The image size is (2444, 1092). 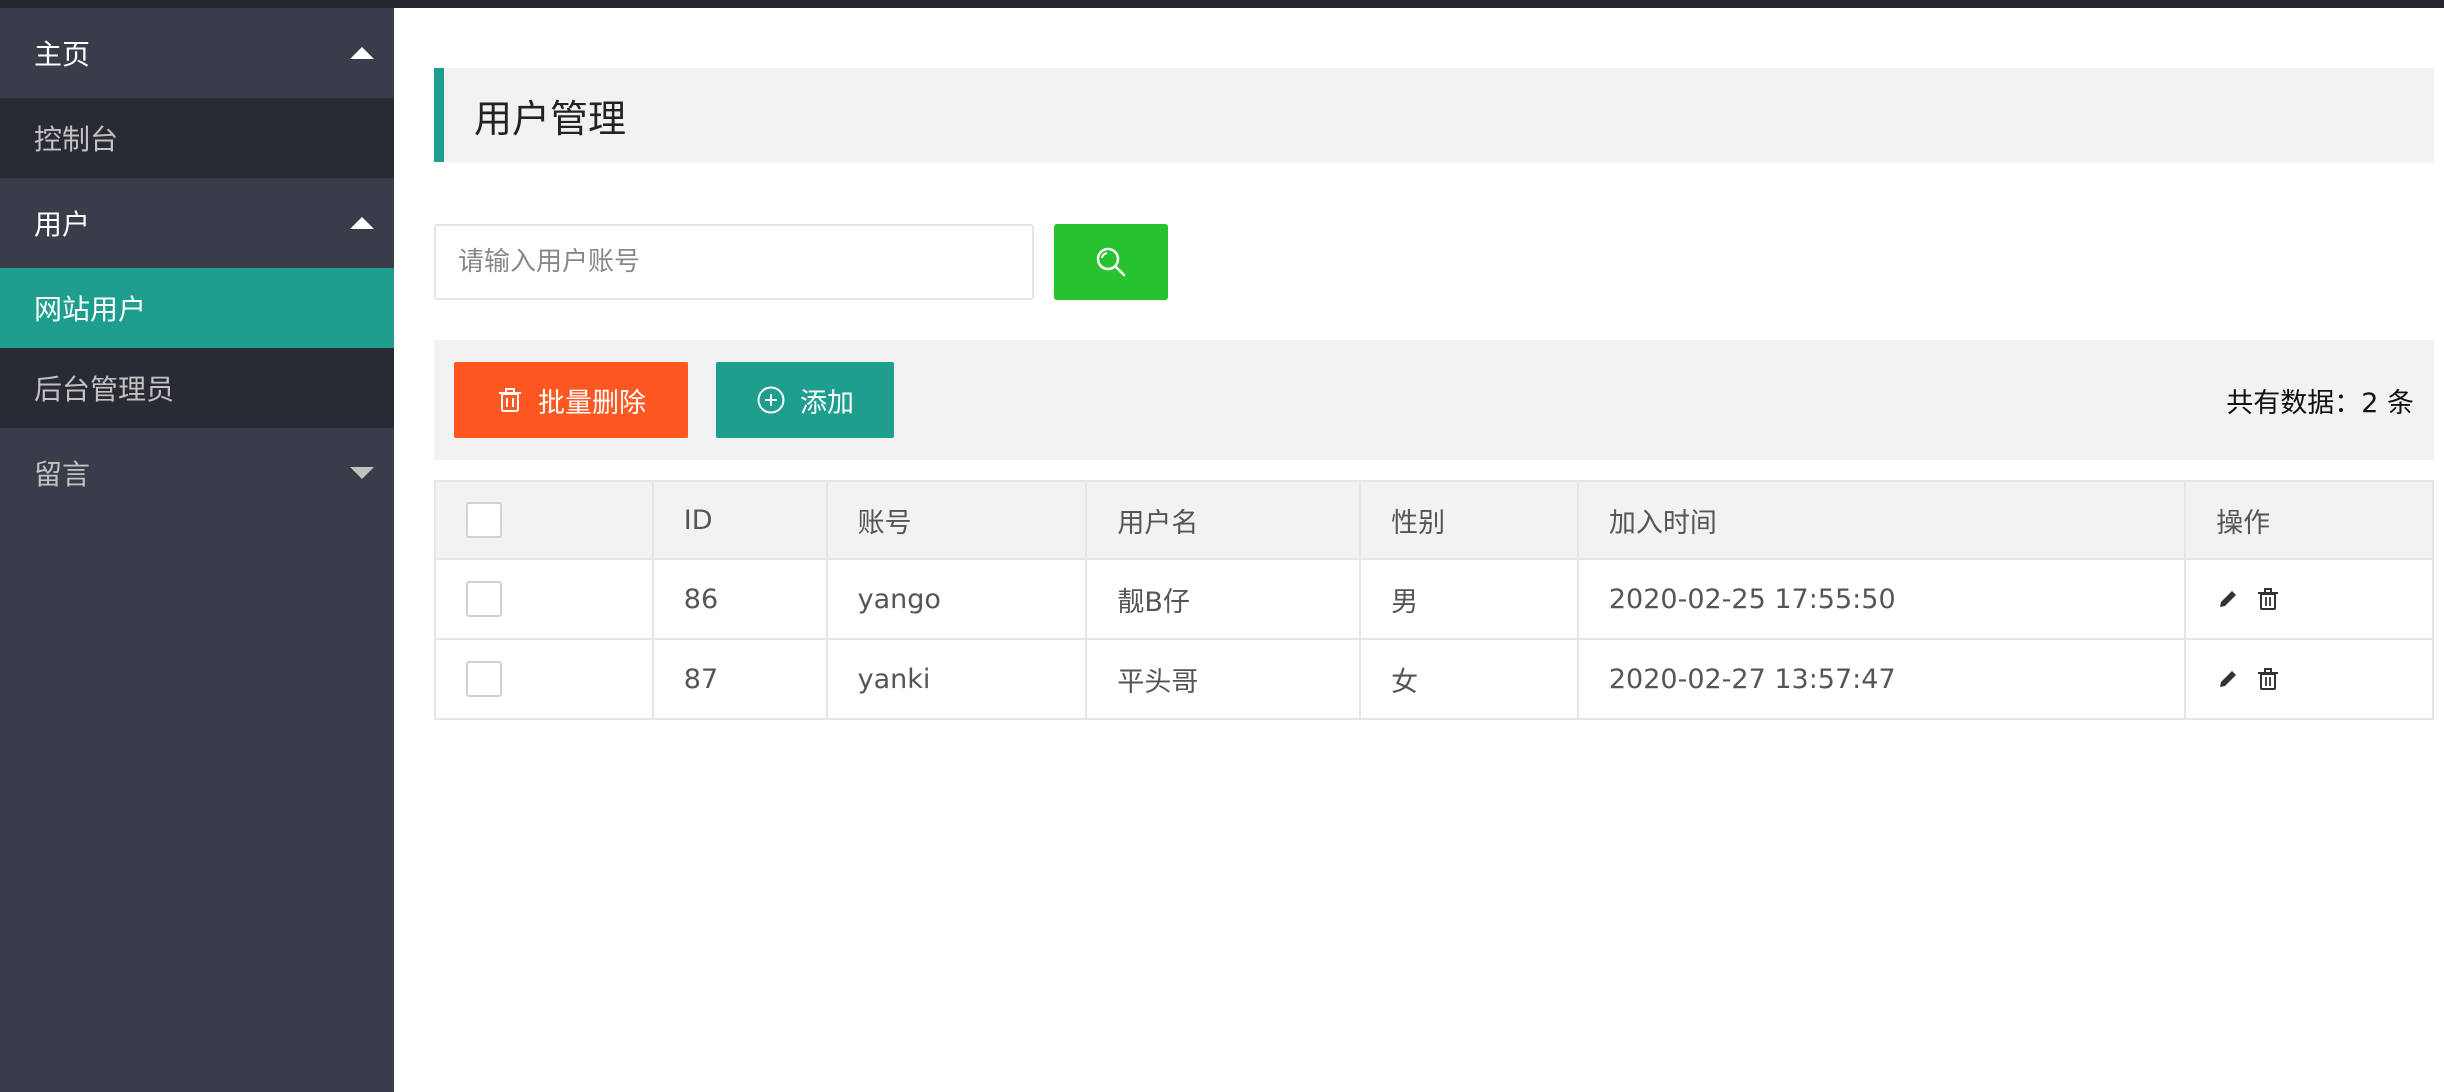 I want to click on column-header: 账号, so click(x=956, y=520).